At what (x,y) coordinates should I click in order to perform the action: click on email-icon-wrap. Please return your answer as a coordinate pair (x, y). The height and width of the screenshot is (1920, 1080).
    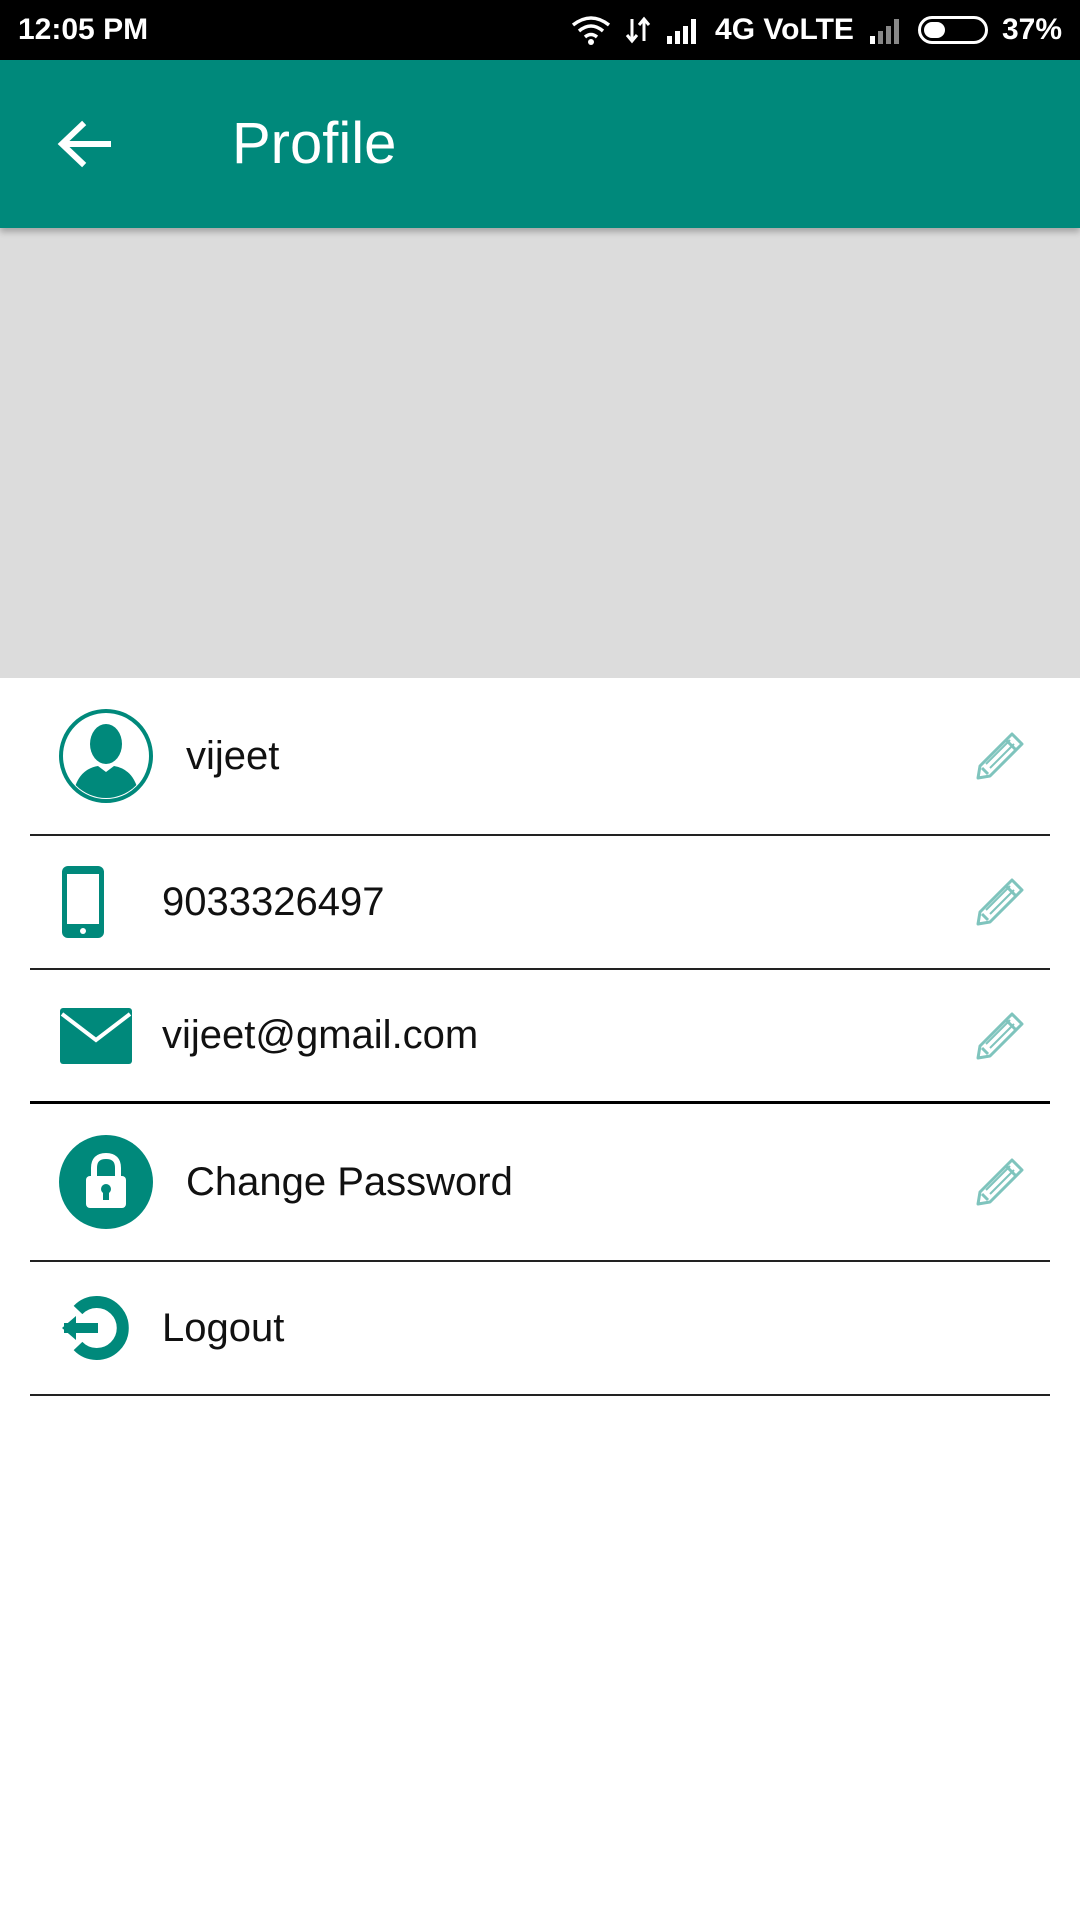
    Looking at the image, I should click on (96, 1035).